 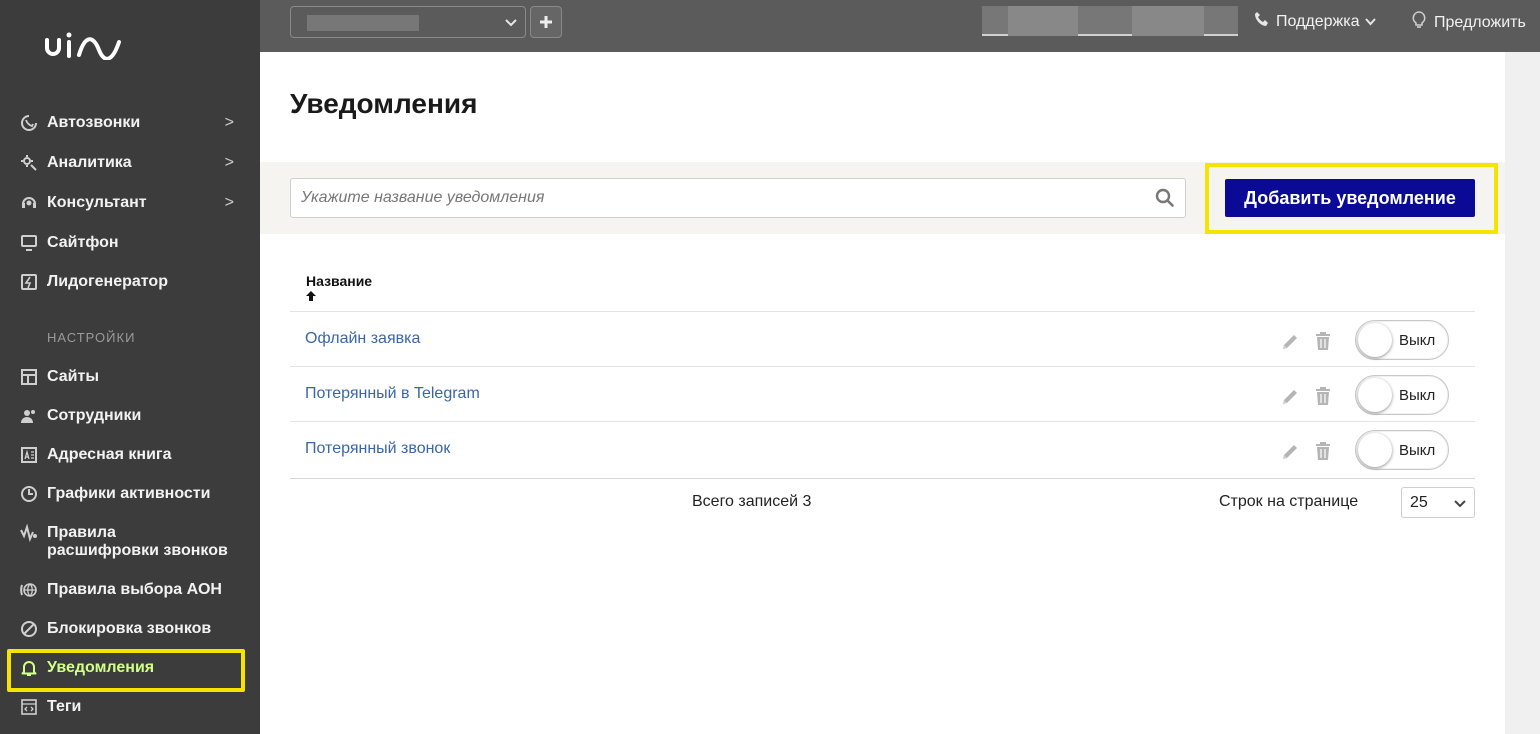 I want to click on notification-name-link: Потерянный в Telegram, so click(x=392, y=394).